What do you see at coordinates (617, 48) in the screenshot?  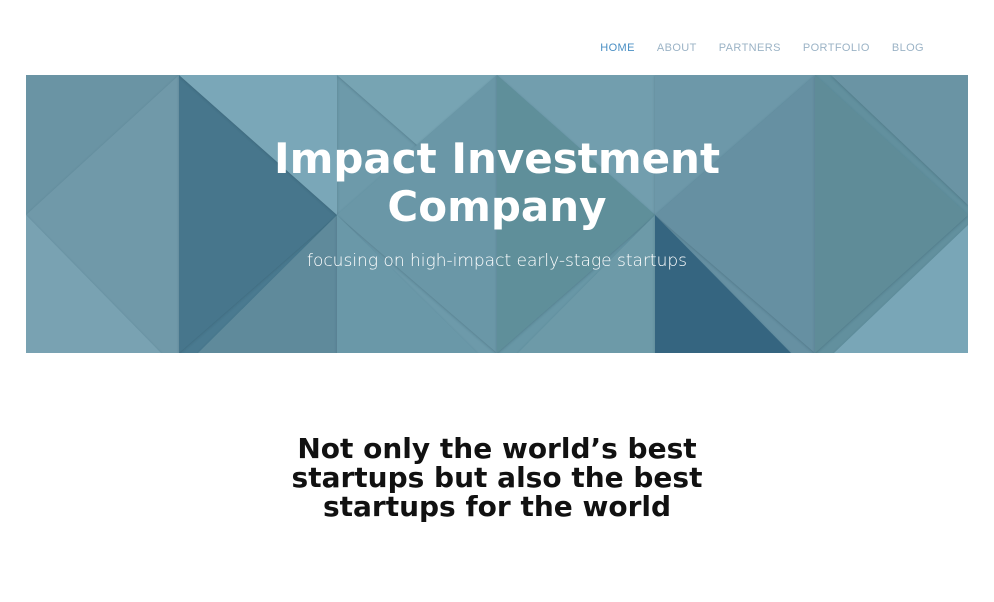 I see `nav-item-home: HOME` at bounding box center [617, 48].